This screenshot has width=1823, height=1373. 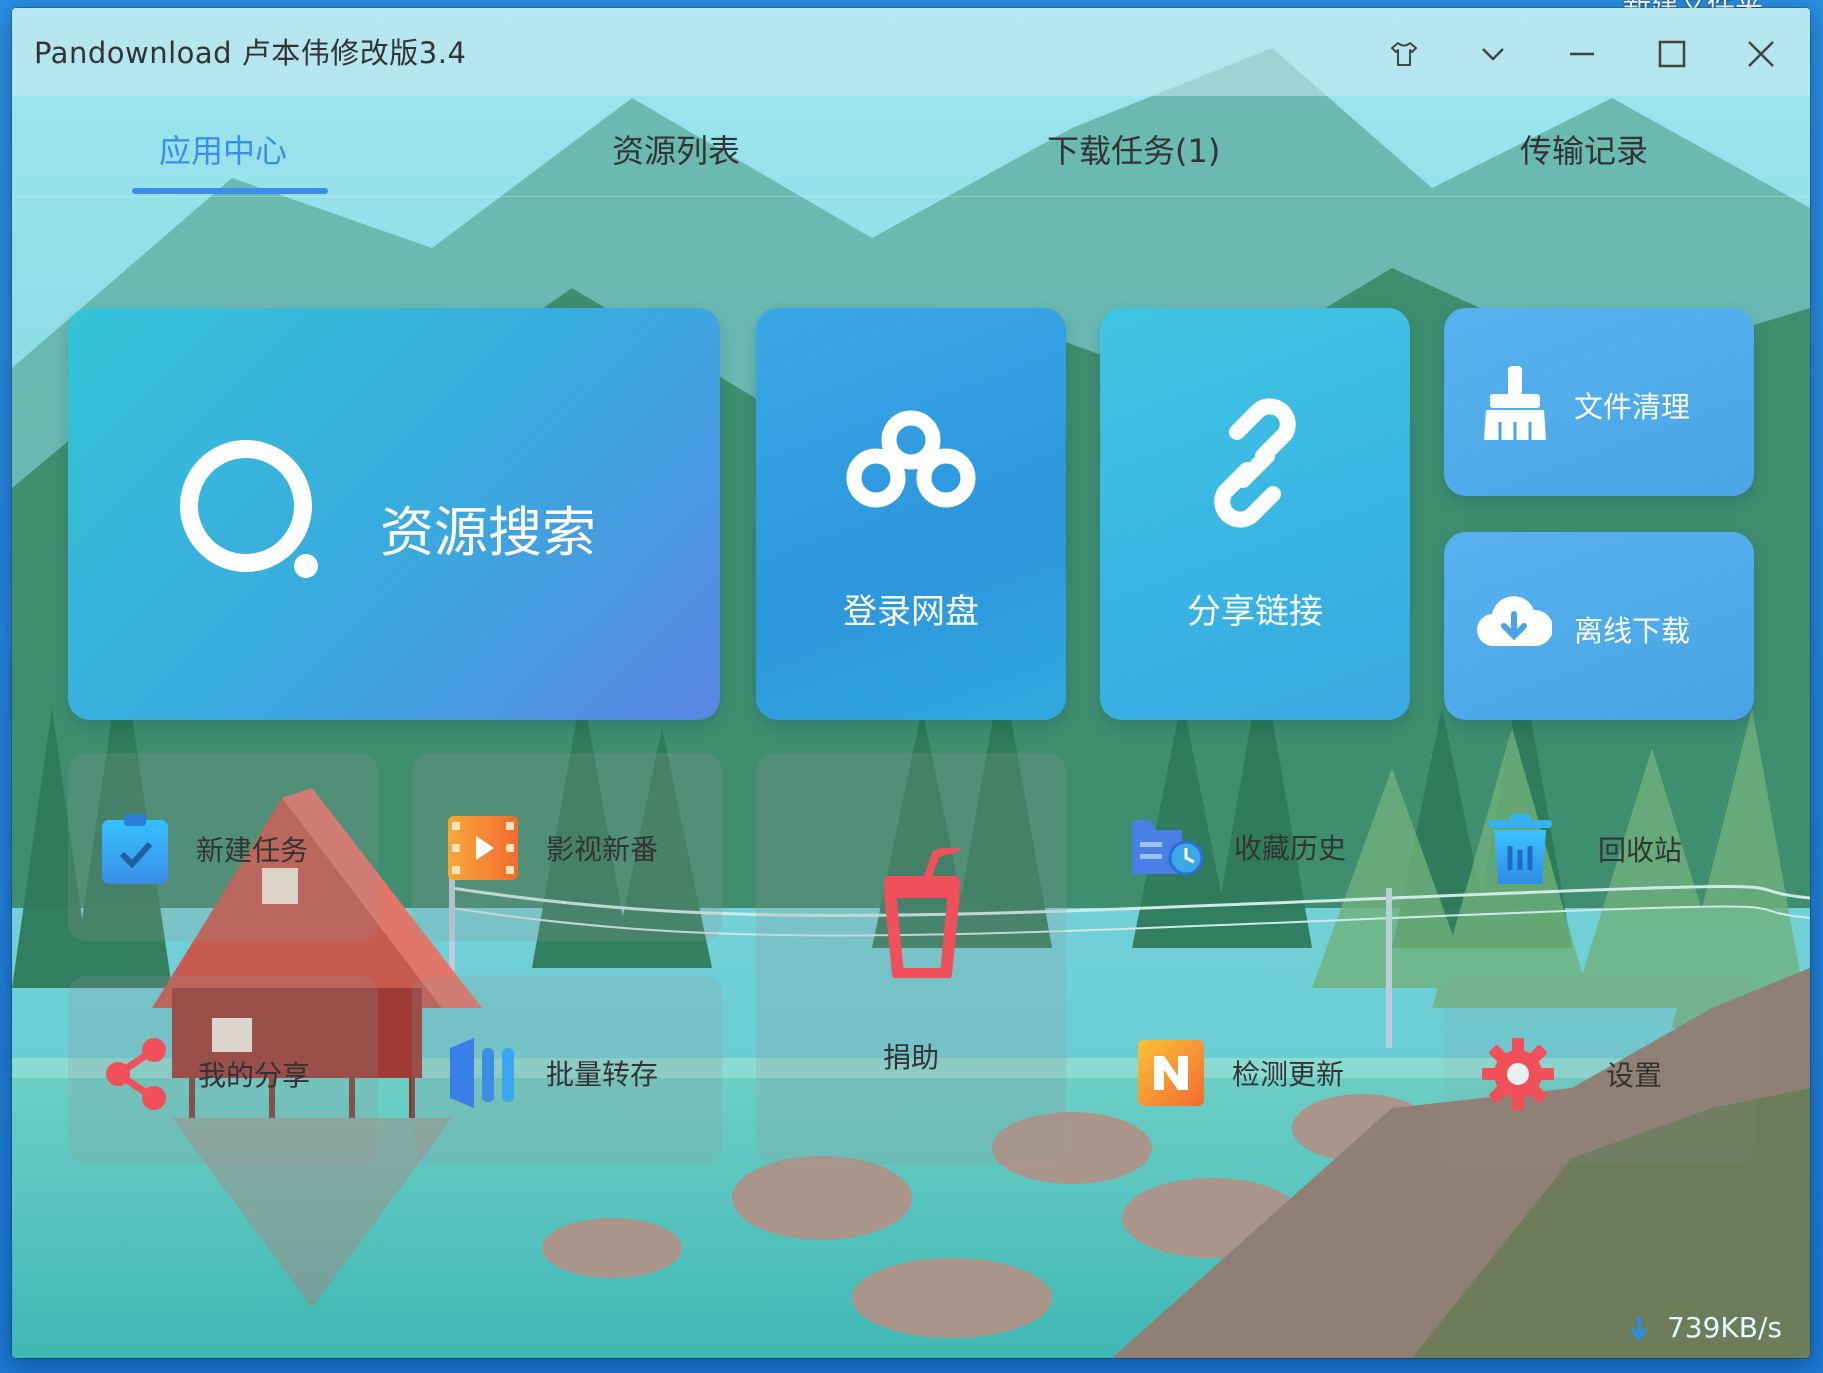 I want to click on login-netdisk-label: 登录网盘, so click(x=911, y=612).